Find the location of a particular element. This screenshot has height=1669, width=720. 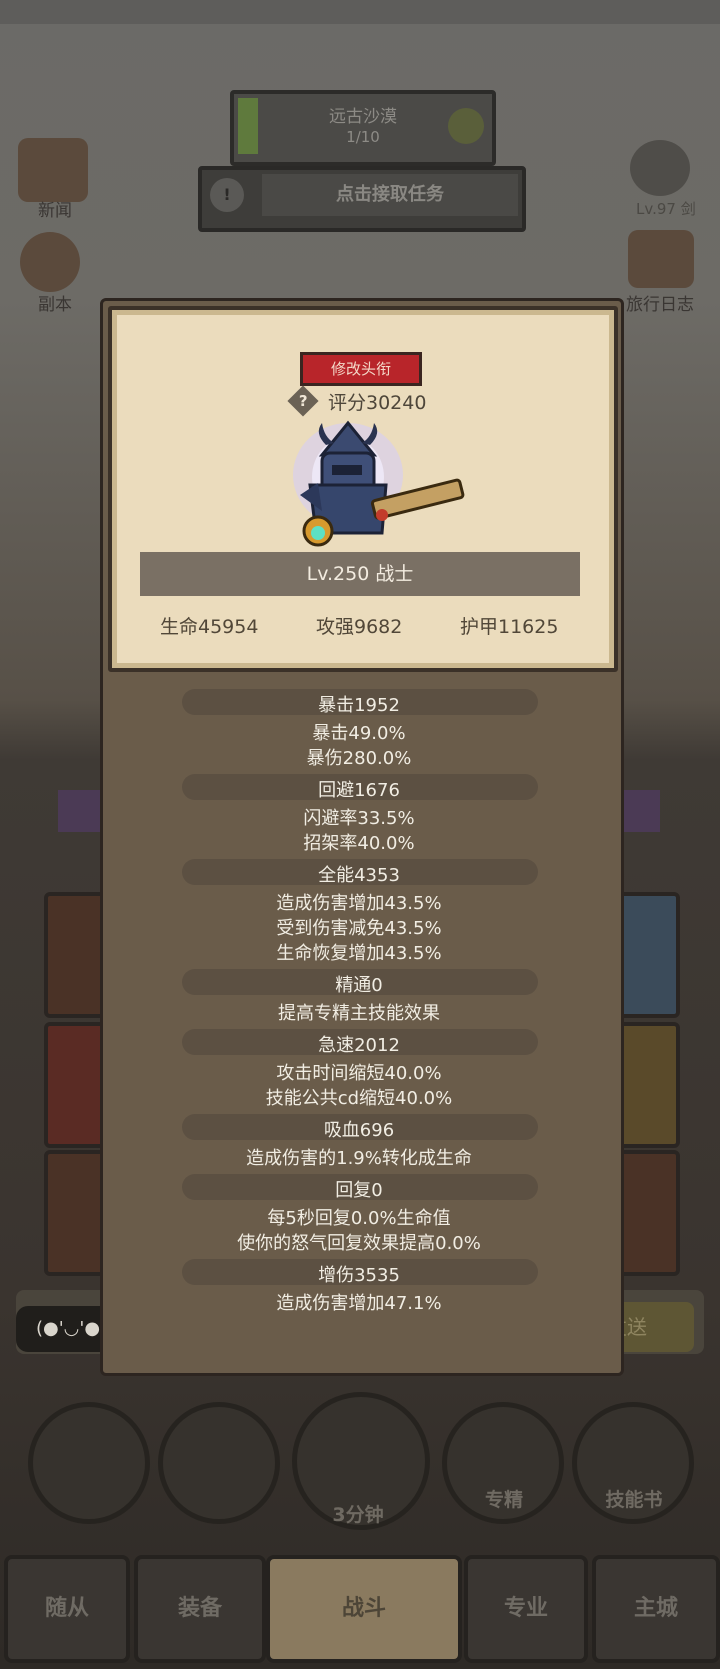

stat-header: 暴击1952 is located at coordinates (359, 705).